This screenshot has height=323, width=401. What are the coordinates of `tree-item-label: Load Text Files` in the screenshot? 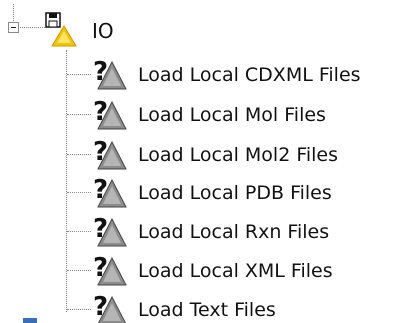 It's located at (207, 310).